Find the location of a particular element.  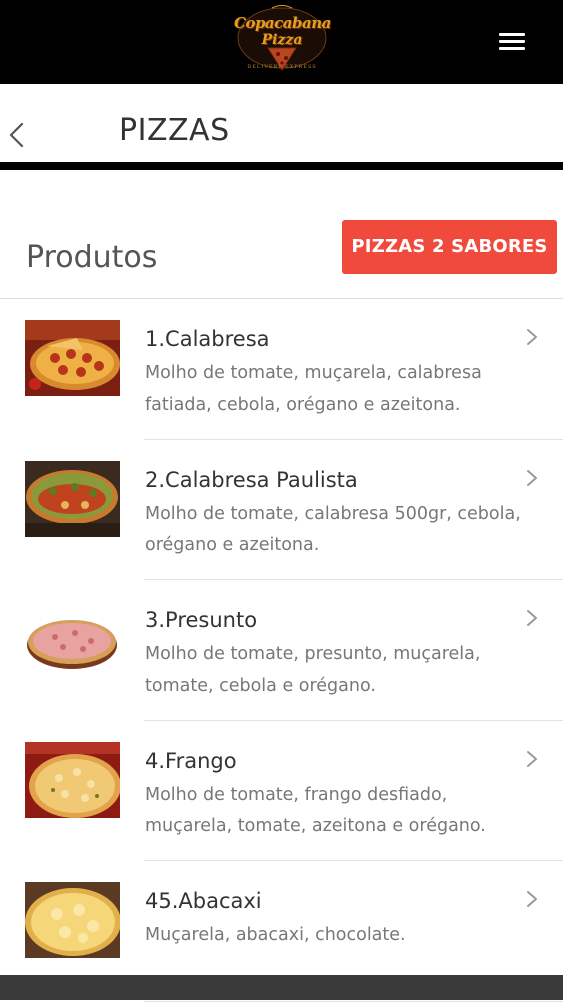

chevron-left-icon is located at coordinates (18, 135).